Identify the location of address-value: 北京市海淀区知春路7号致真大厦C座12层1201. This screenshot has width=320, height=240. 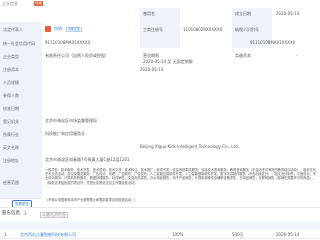
(87, 159).